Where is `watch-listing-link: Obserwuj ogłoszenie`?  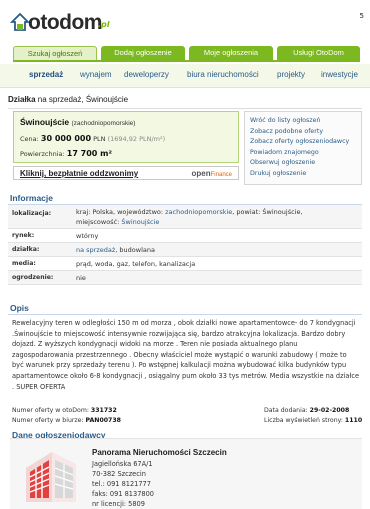
watch-listing-link: Obserwuj ogłoszenie is located at coordinates (303, 163).